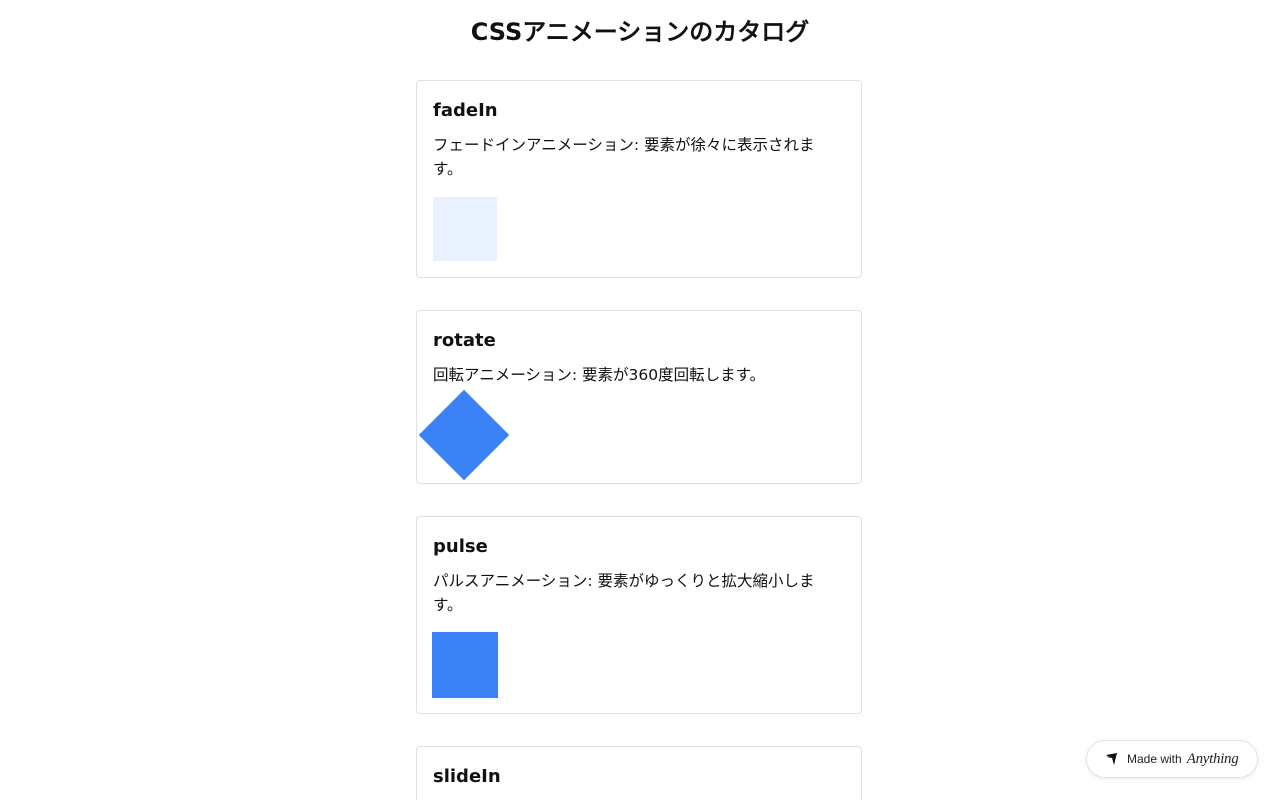 The image size is (1280, 800). What do you see at coordinates (639, 179) in the screenshot?
I see `animation-card-fadein: fadeIn フェードインアニメーション: 要素が徐々に表示されます。` at bounding box center [639, 179].